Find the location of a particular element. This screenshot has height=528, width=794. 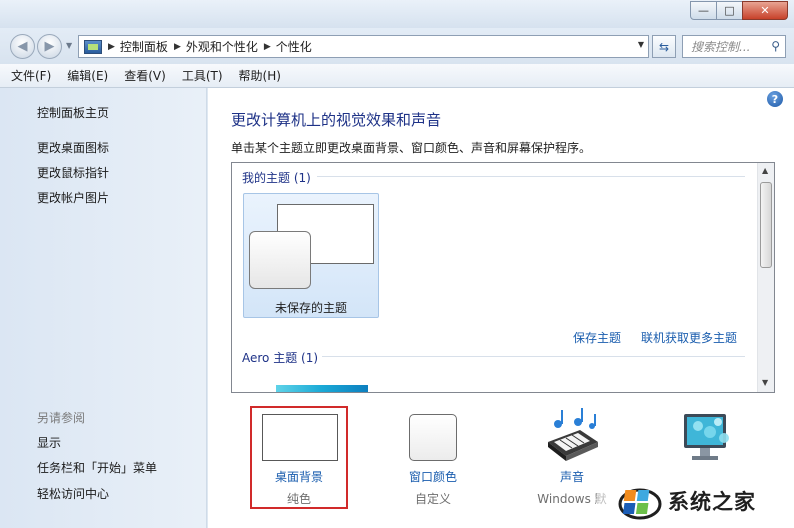

control-panel-icon is located at coordinates (93, 46).